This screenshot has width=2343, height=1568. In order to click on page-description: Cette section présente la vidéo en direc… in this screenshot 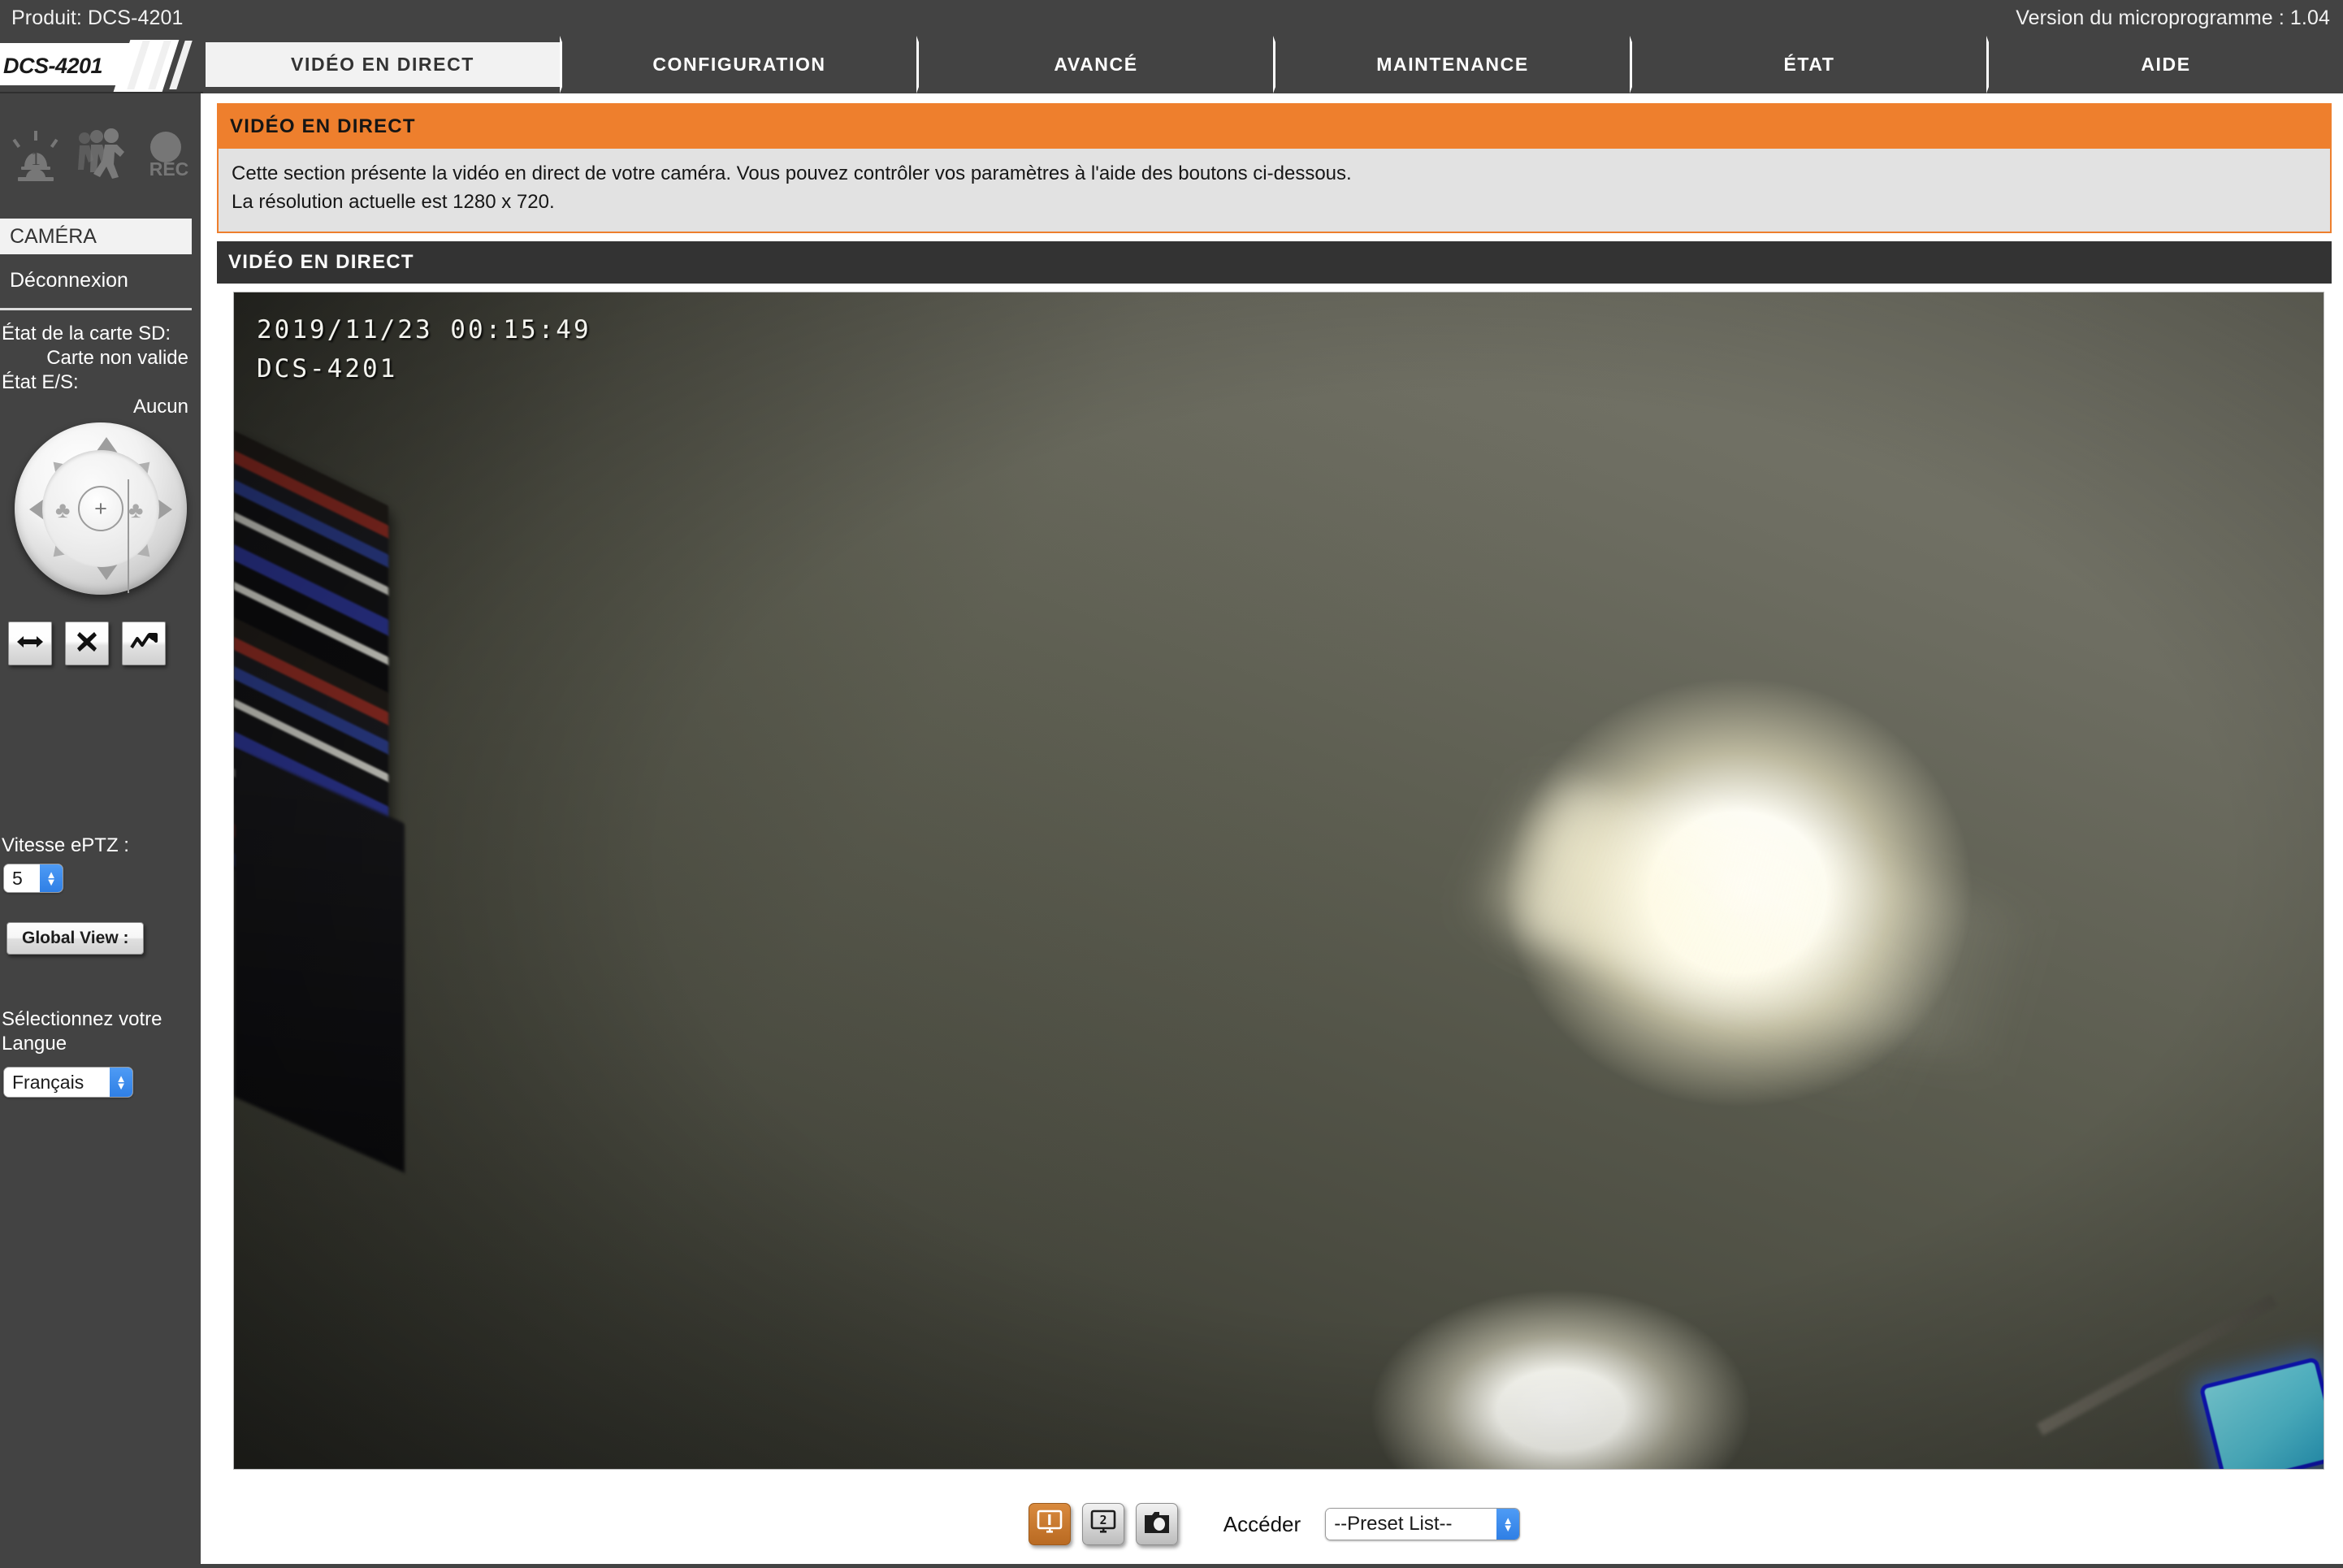, I will do `click(1274, 190)`.